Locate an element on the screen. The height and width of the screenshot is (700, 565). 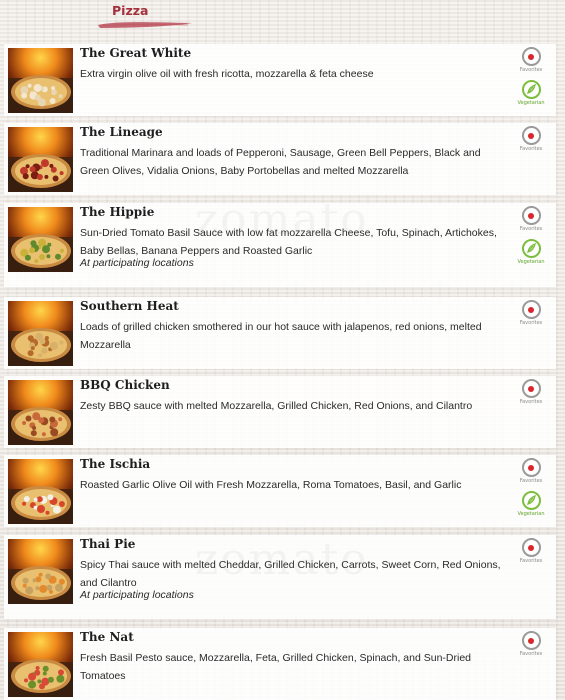
menu-item-name: The Ischia is located at coordinates (115, 464).